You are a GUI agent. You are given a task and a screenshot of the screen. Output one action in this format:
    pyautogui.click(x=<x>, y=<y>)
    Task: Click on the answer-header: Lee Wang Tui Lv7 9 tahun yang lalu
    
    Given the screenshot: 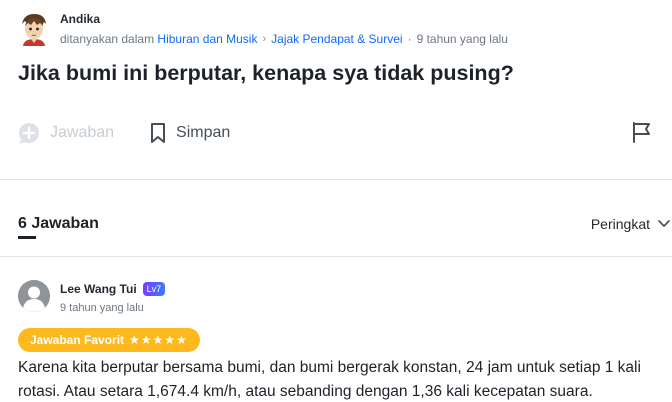 What is the action you would take?
    pyautogui.click(x=92, y=297)
    